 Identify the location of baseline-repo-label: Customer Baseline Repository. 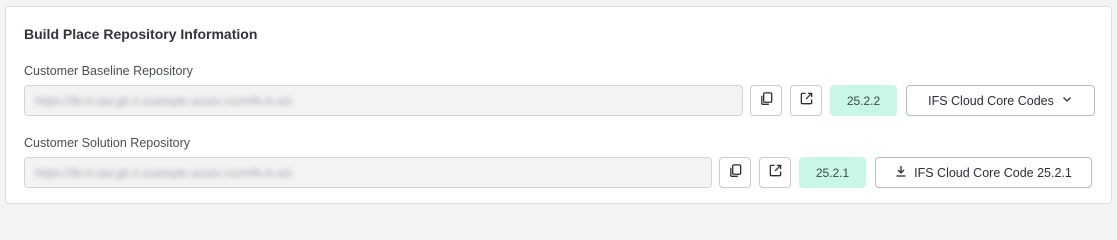
(108, 71).